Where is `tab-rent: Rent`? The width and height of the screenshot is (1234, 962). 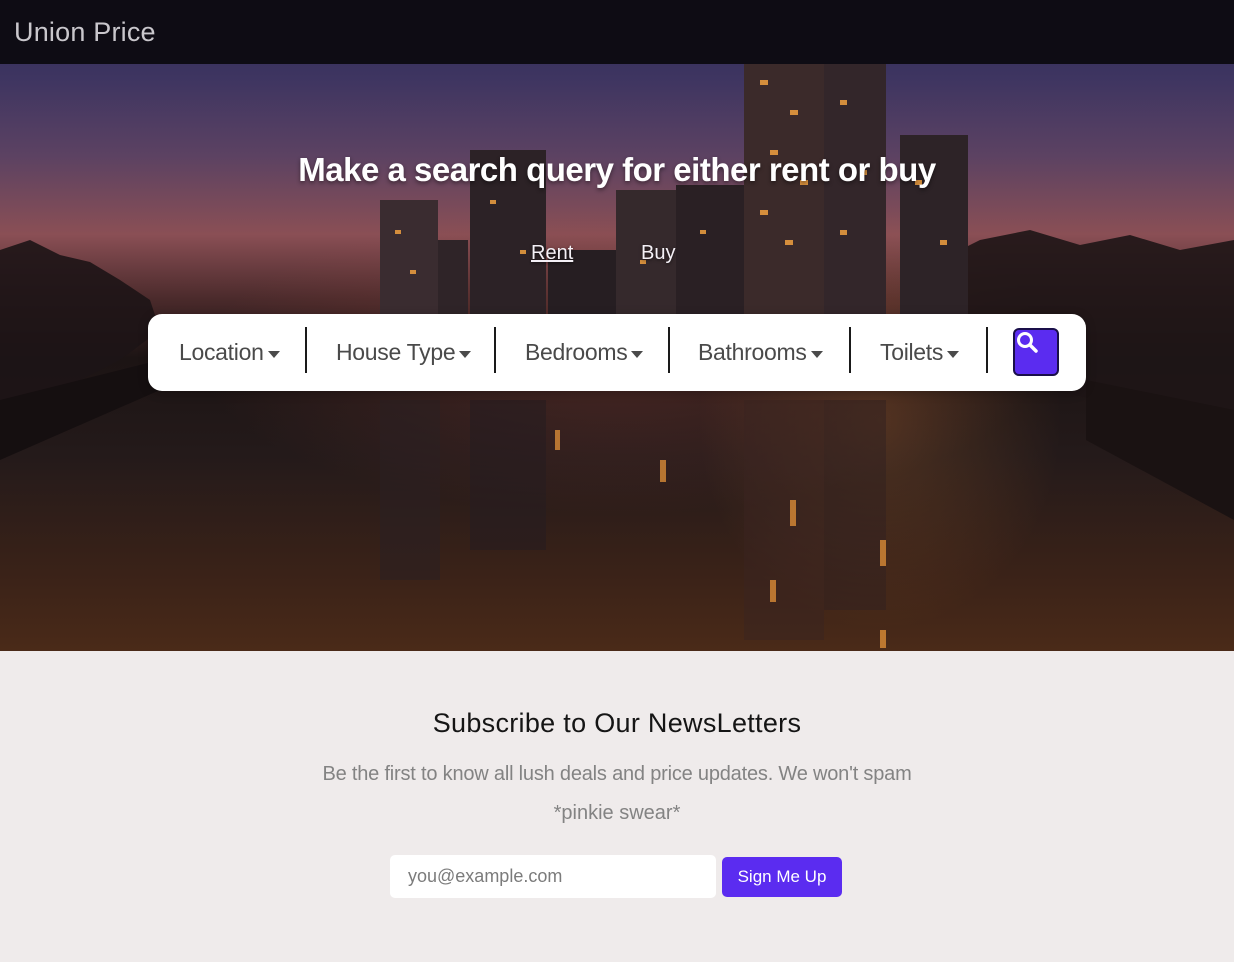
tab-rent: Rent is located at coordinates (552, 253).